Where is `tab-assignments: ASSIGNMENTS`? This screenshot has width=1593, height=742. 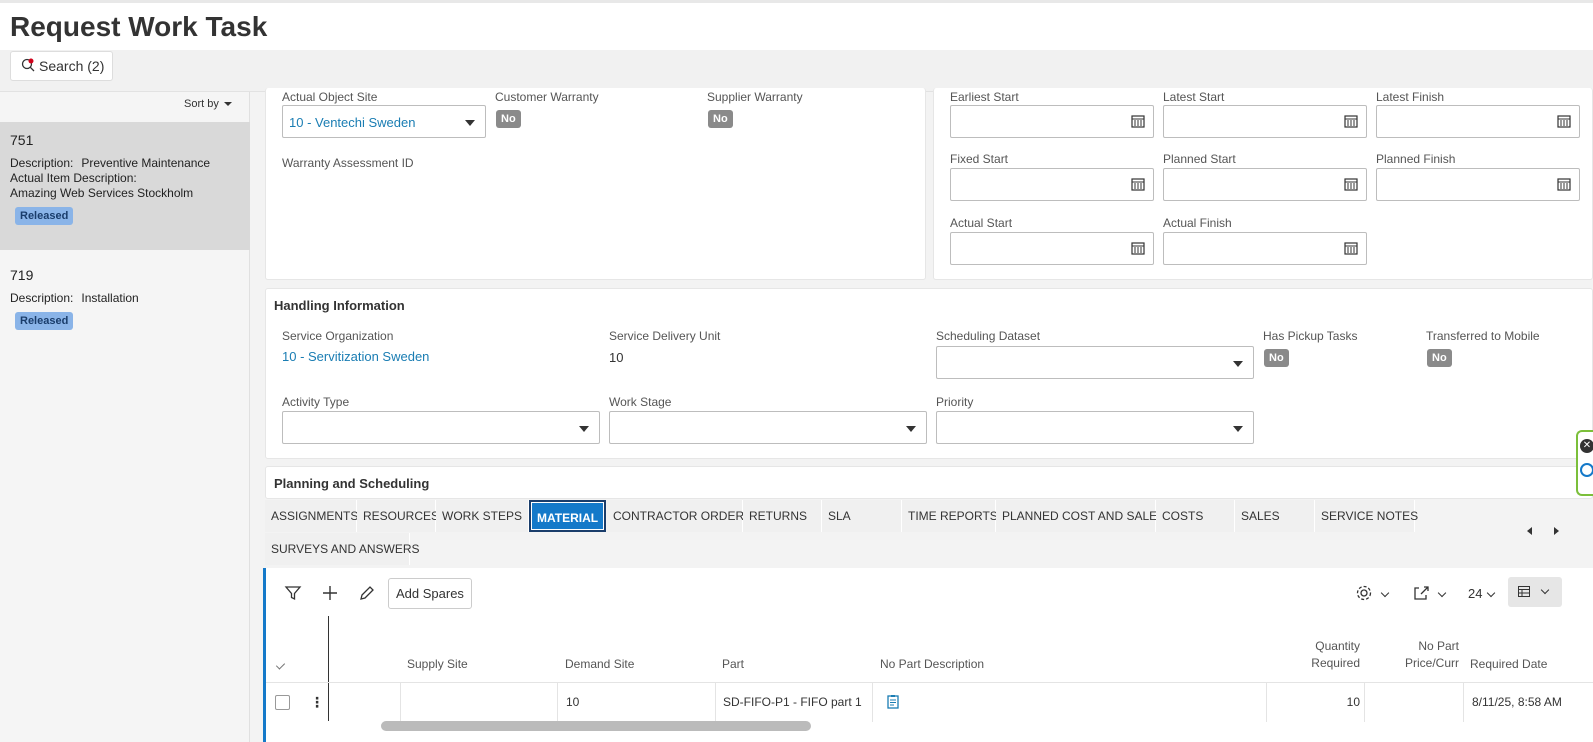
tab-assignments: ASSIGNMENTS is located at coordinates (311, 516).